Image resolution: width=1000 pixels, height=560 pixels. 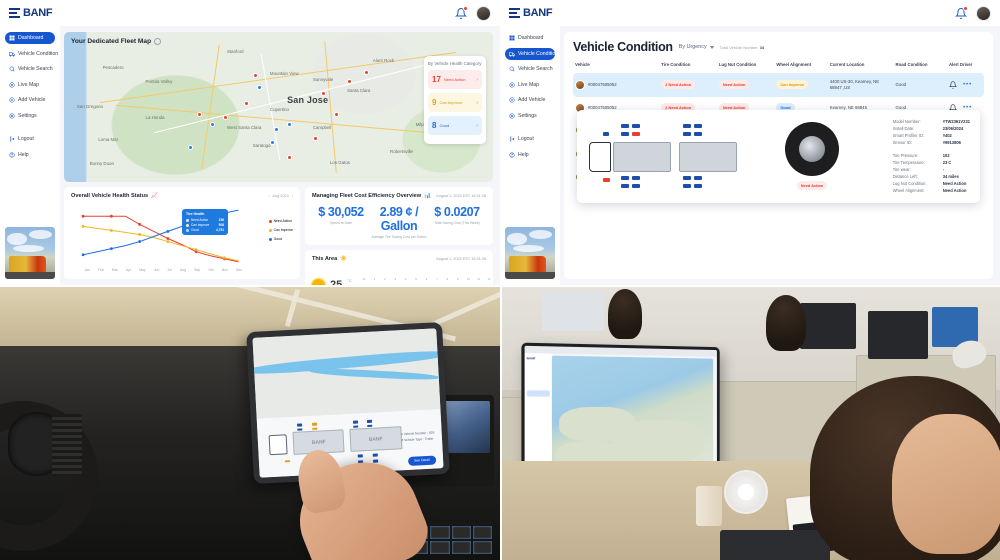 What do you see at coordinates (23, 154) in the screenshot?
I see `sidebar-item-label: Help` at bounding box center [23, 154].